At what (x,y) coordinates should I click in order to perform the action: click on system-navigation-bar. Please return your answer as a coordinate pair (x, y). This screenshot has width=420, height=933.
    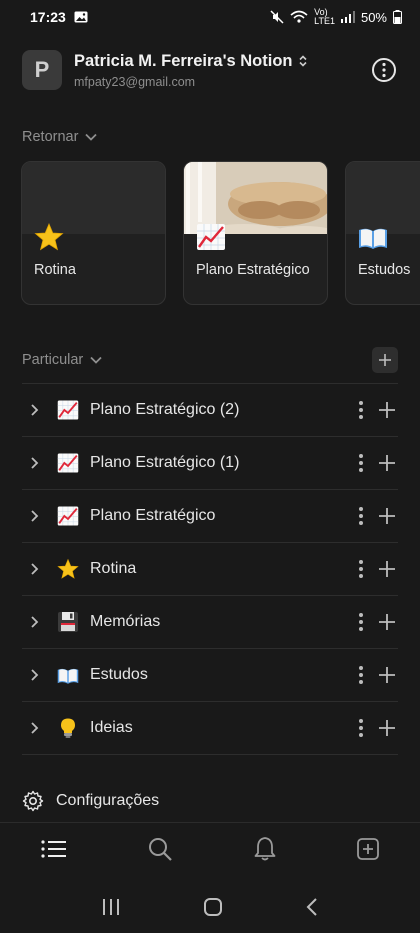
    Looking at the image, I should click on (210, 906).